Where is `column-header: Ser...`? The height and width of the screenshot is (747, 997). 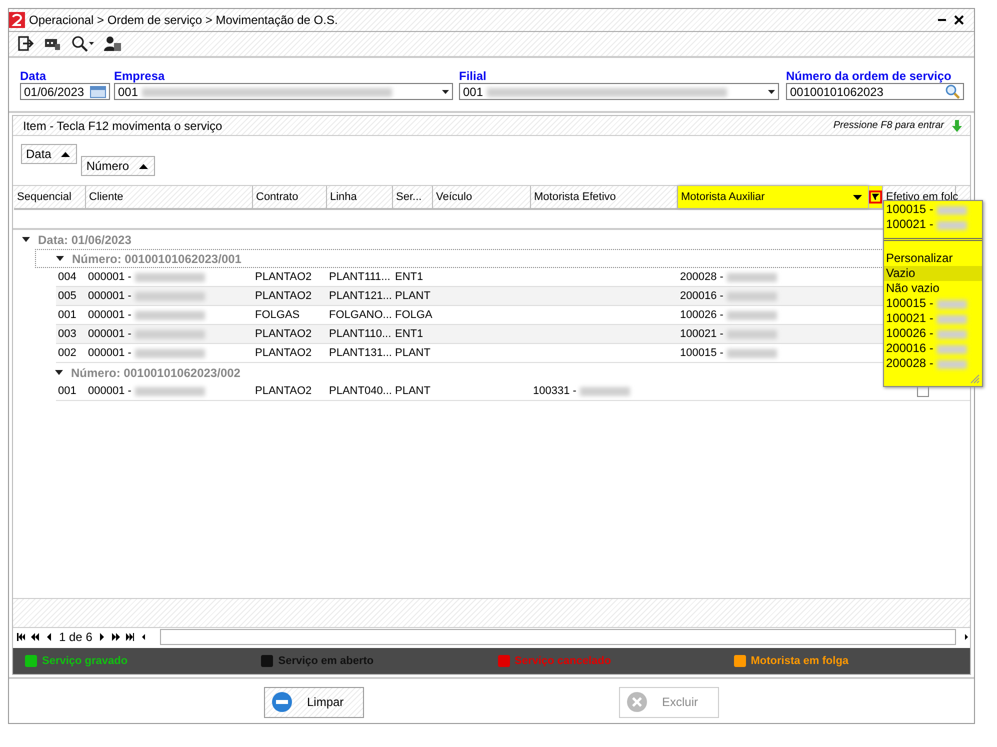
column-header: Ser... is located at coordinates (413, 197).